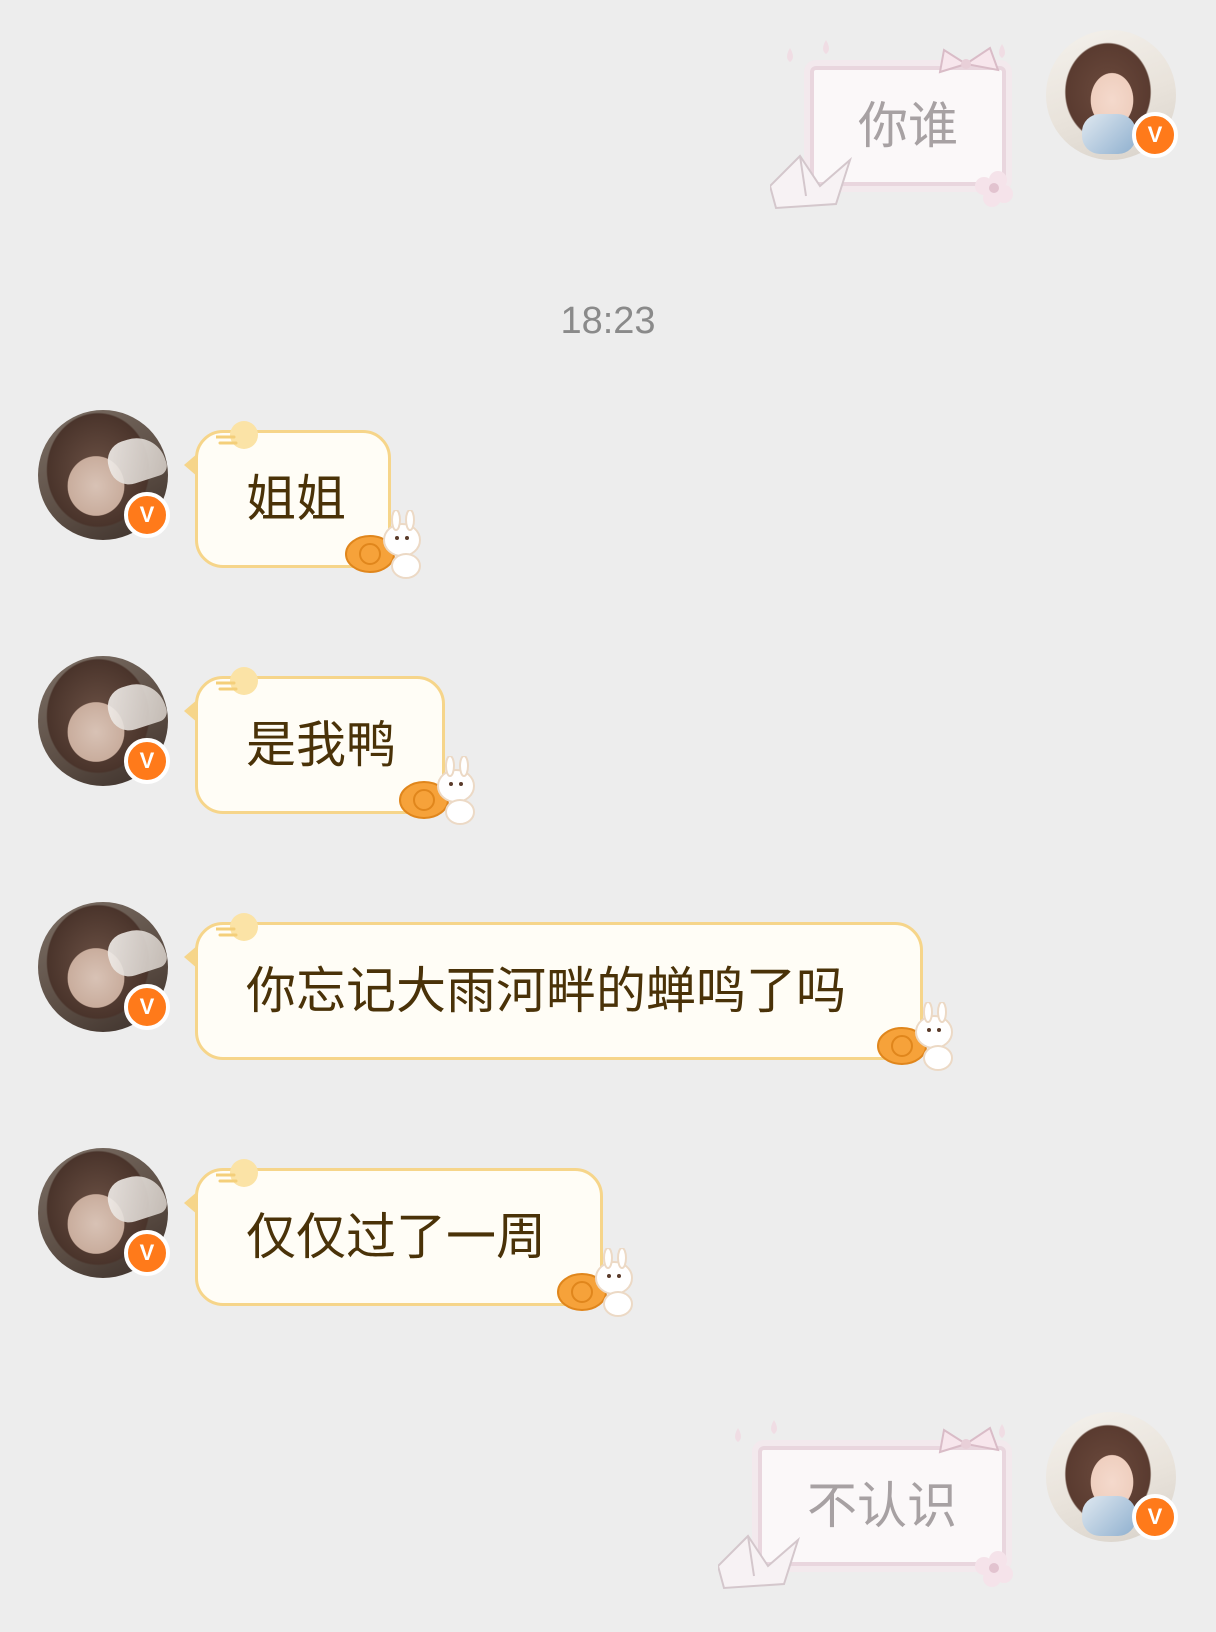 The width and height of the screenshot is (1216, 1632). I want to click on sent-message-bubble: 你谁, so click(908, 126).